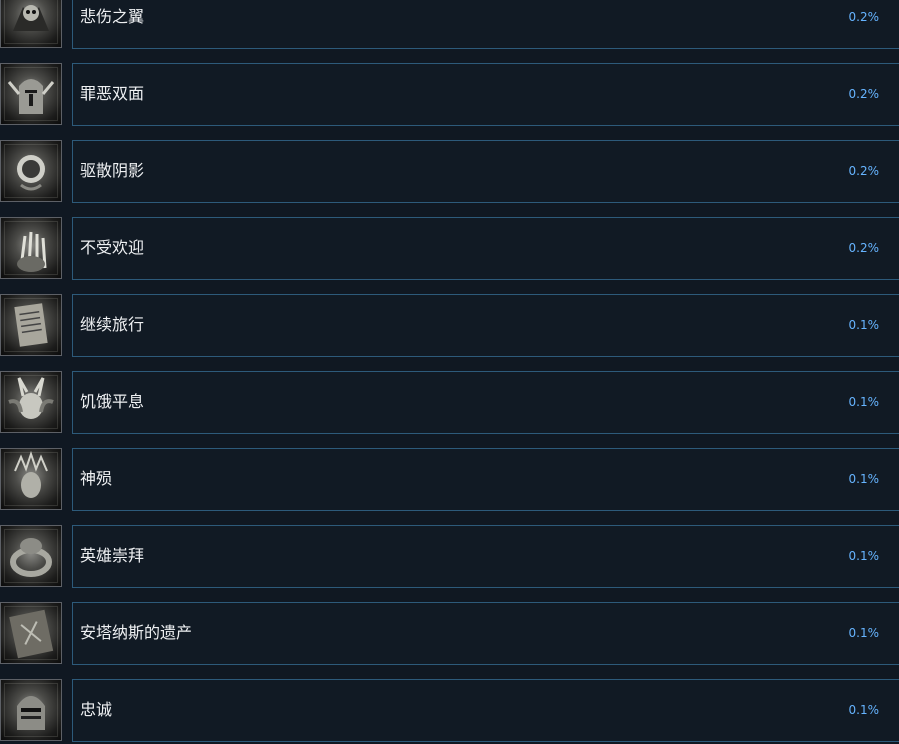 This screenshot has width=899, height=744. Describe the element at coordinates (31, 710) in the screenshot. I see `visored-helmet-icon` at that location.